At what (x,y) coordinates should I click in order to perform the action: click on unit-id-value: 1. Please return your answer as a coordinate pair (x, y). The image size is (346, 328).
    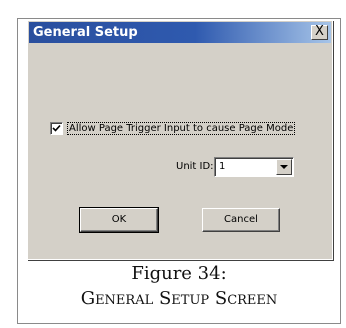
    Looking at the image, I should click on (222, 166).